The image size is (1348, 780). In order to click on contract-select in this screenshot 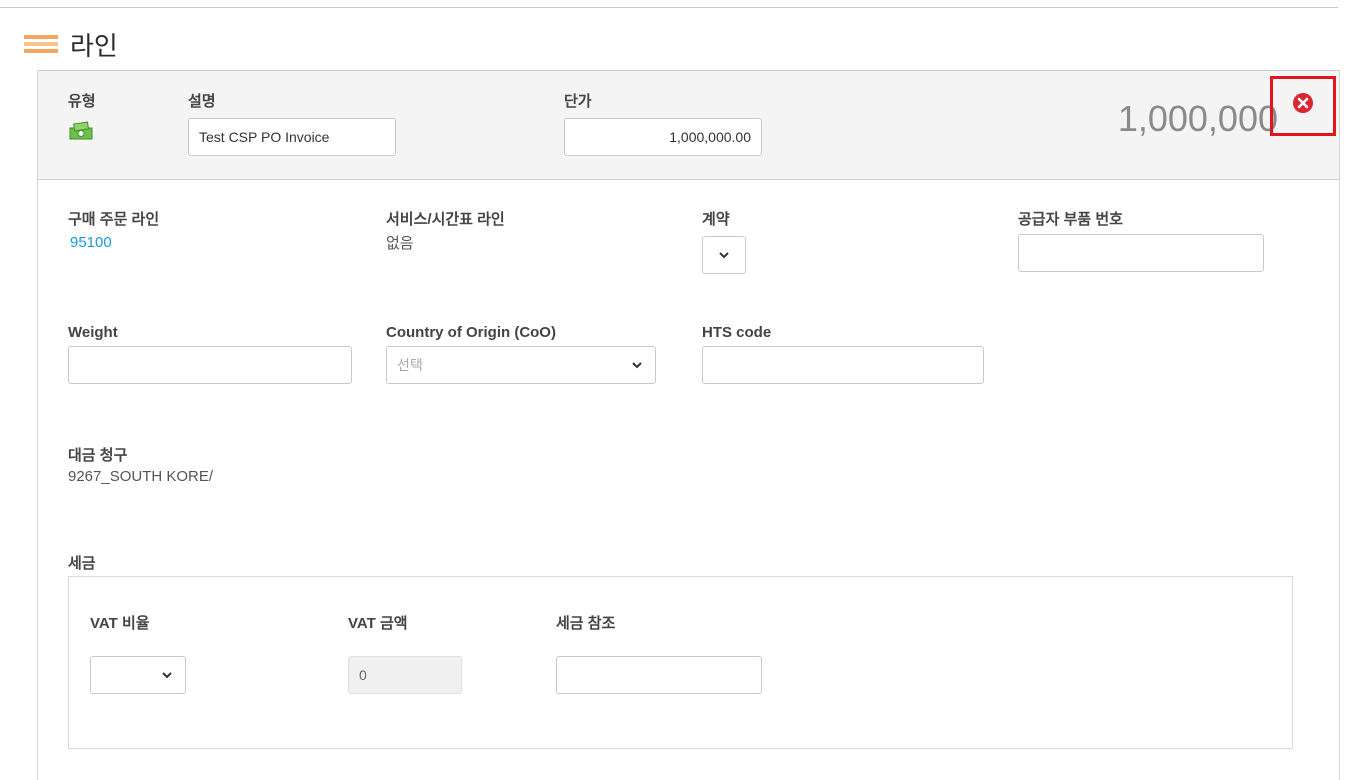, I will do `click(724, 255)`.